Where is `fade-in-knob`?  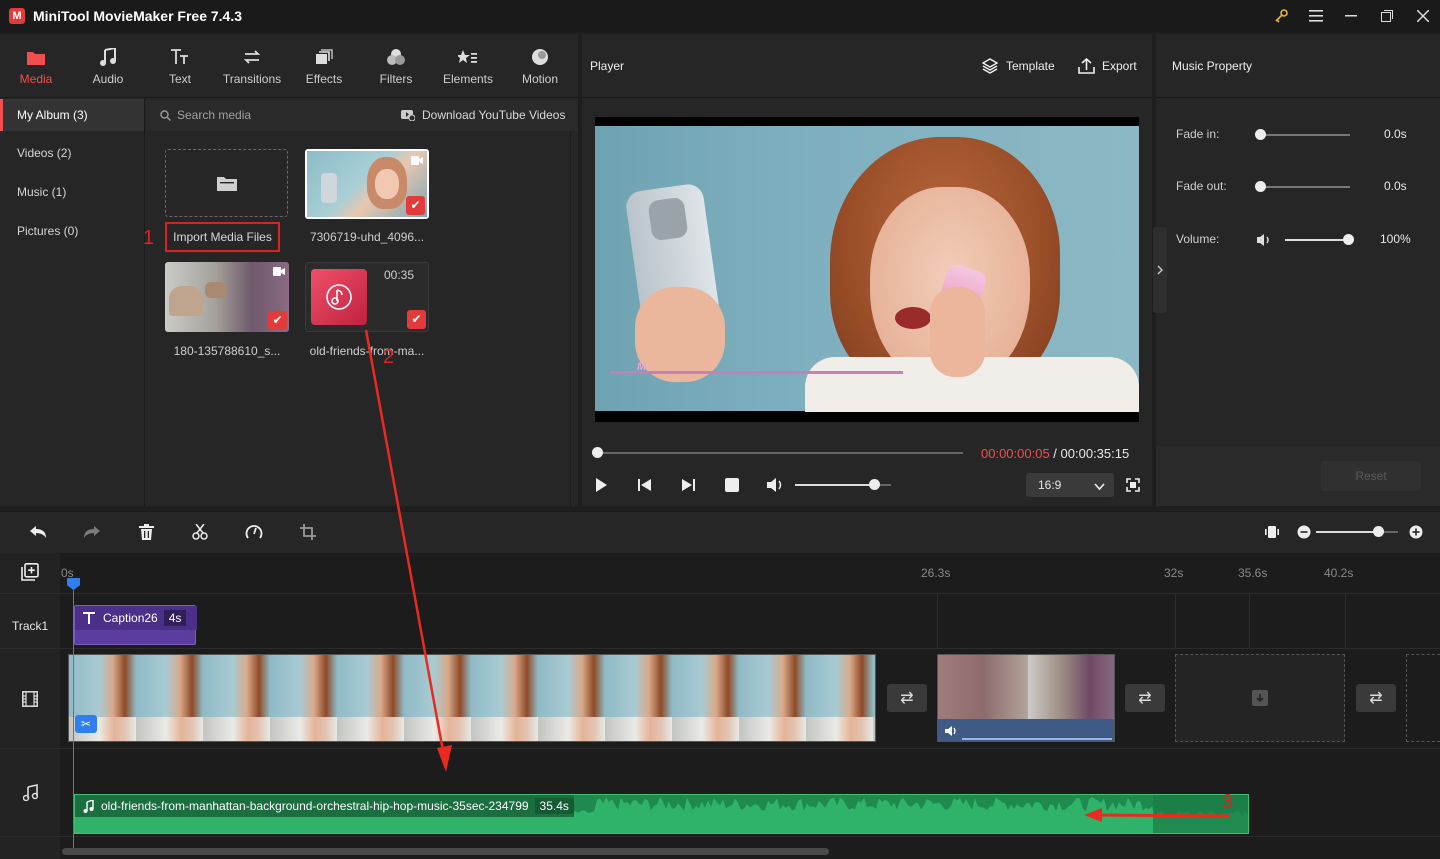
fade-in-knob is located at coordinates (1260, 134).